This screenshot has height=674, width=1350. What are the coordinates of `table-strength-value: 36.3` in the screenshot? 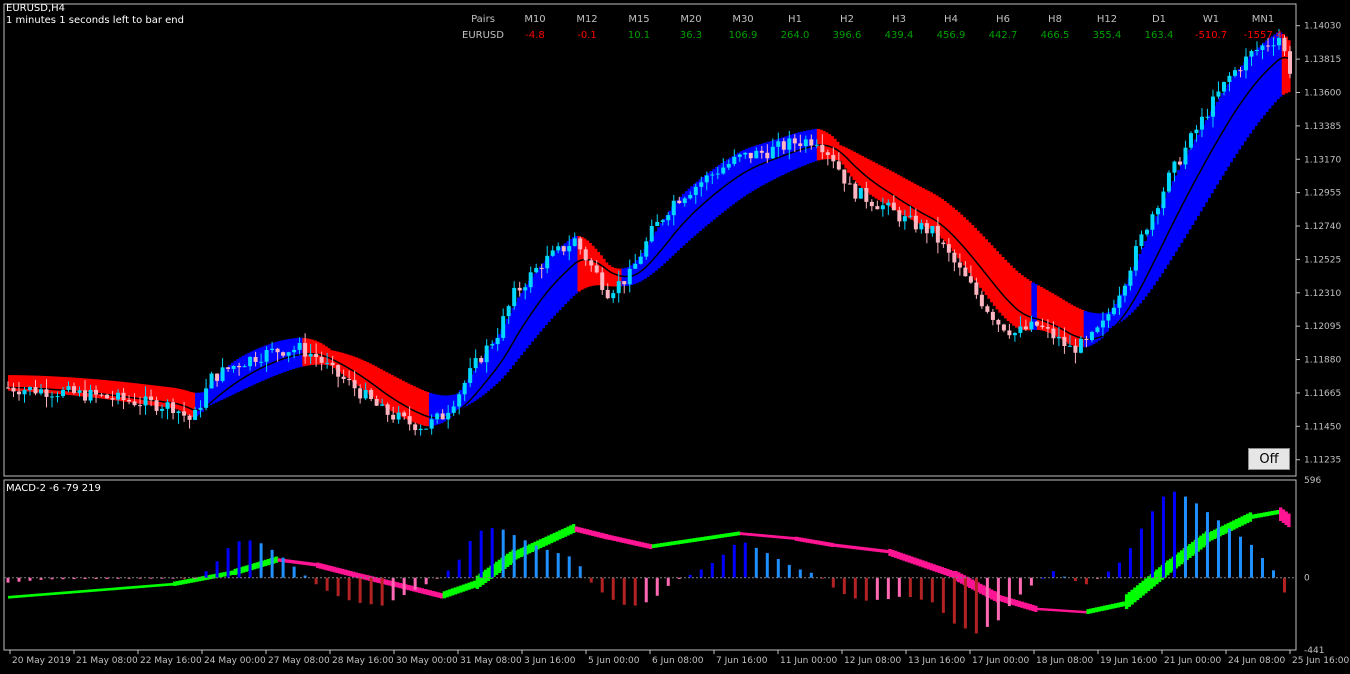 It's located at (691, 35).